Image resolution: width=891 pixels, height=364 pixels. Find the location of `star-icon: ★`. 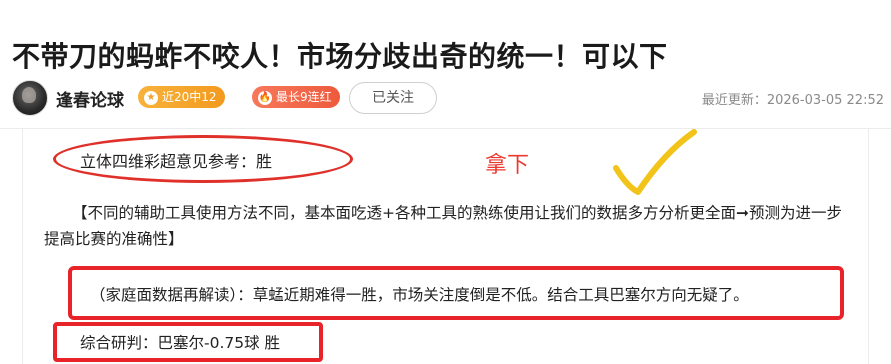

star-icon: ★ is located at coordinates (151, 97).